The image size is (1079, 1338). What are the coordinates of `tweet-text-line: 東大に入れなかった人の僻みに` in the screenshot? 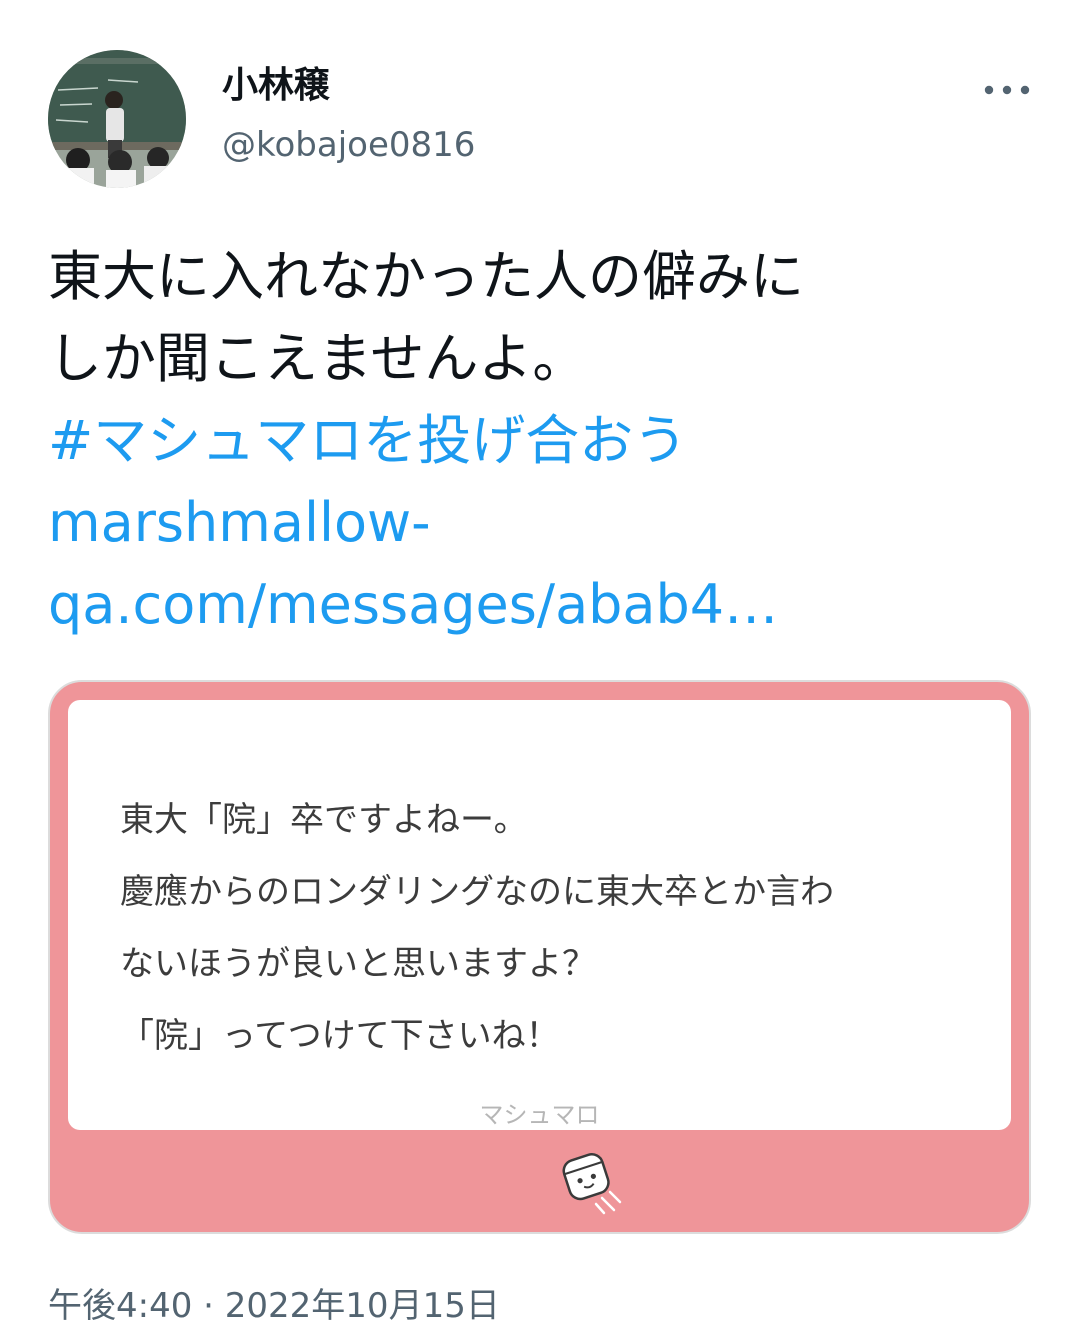 It's located at (426, 276).